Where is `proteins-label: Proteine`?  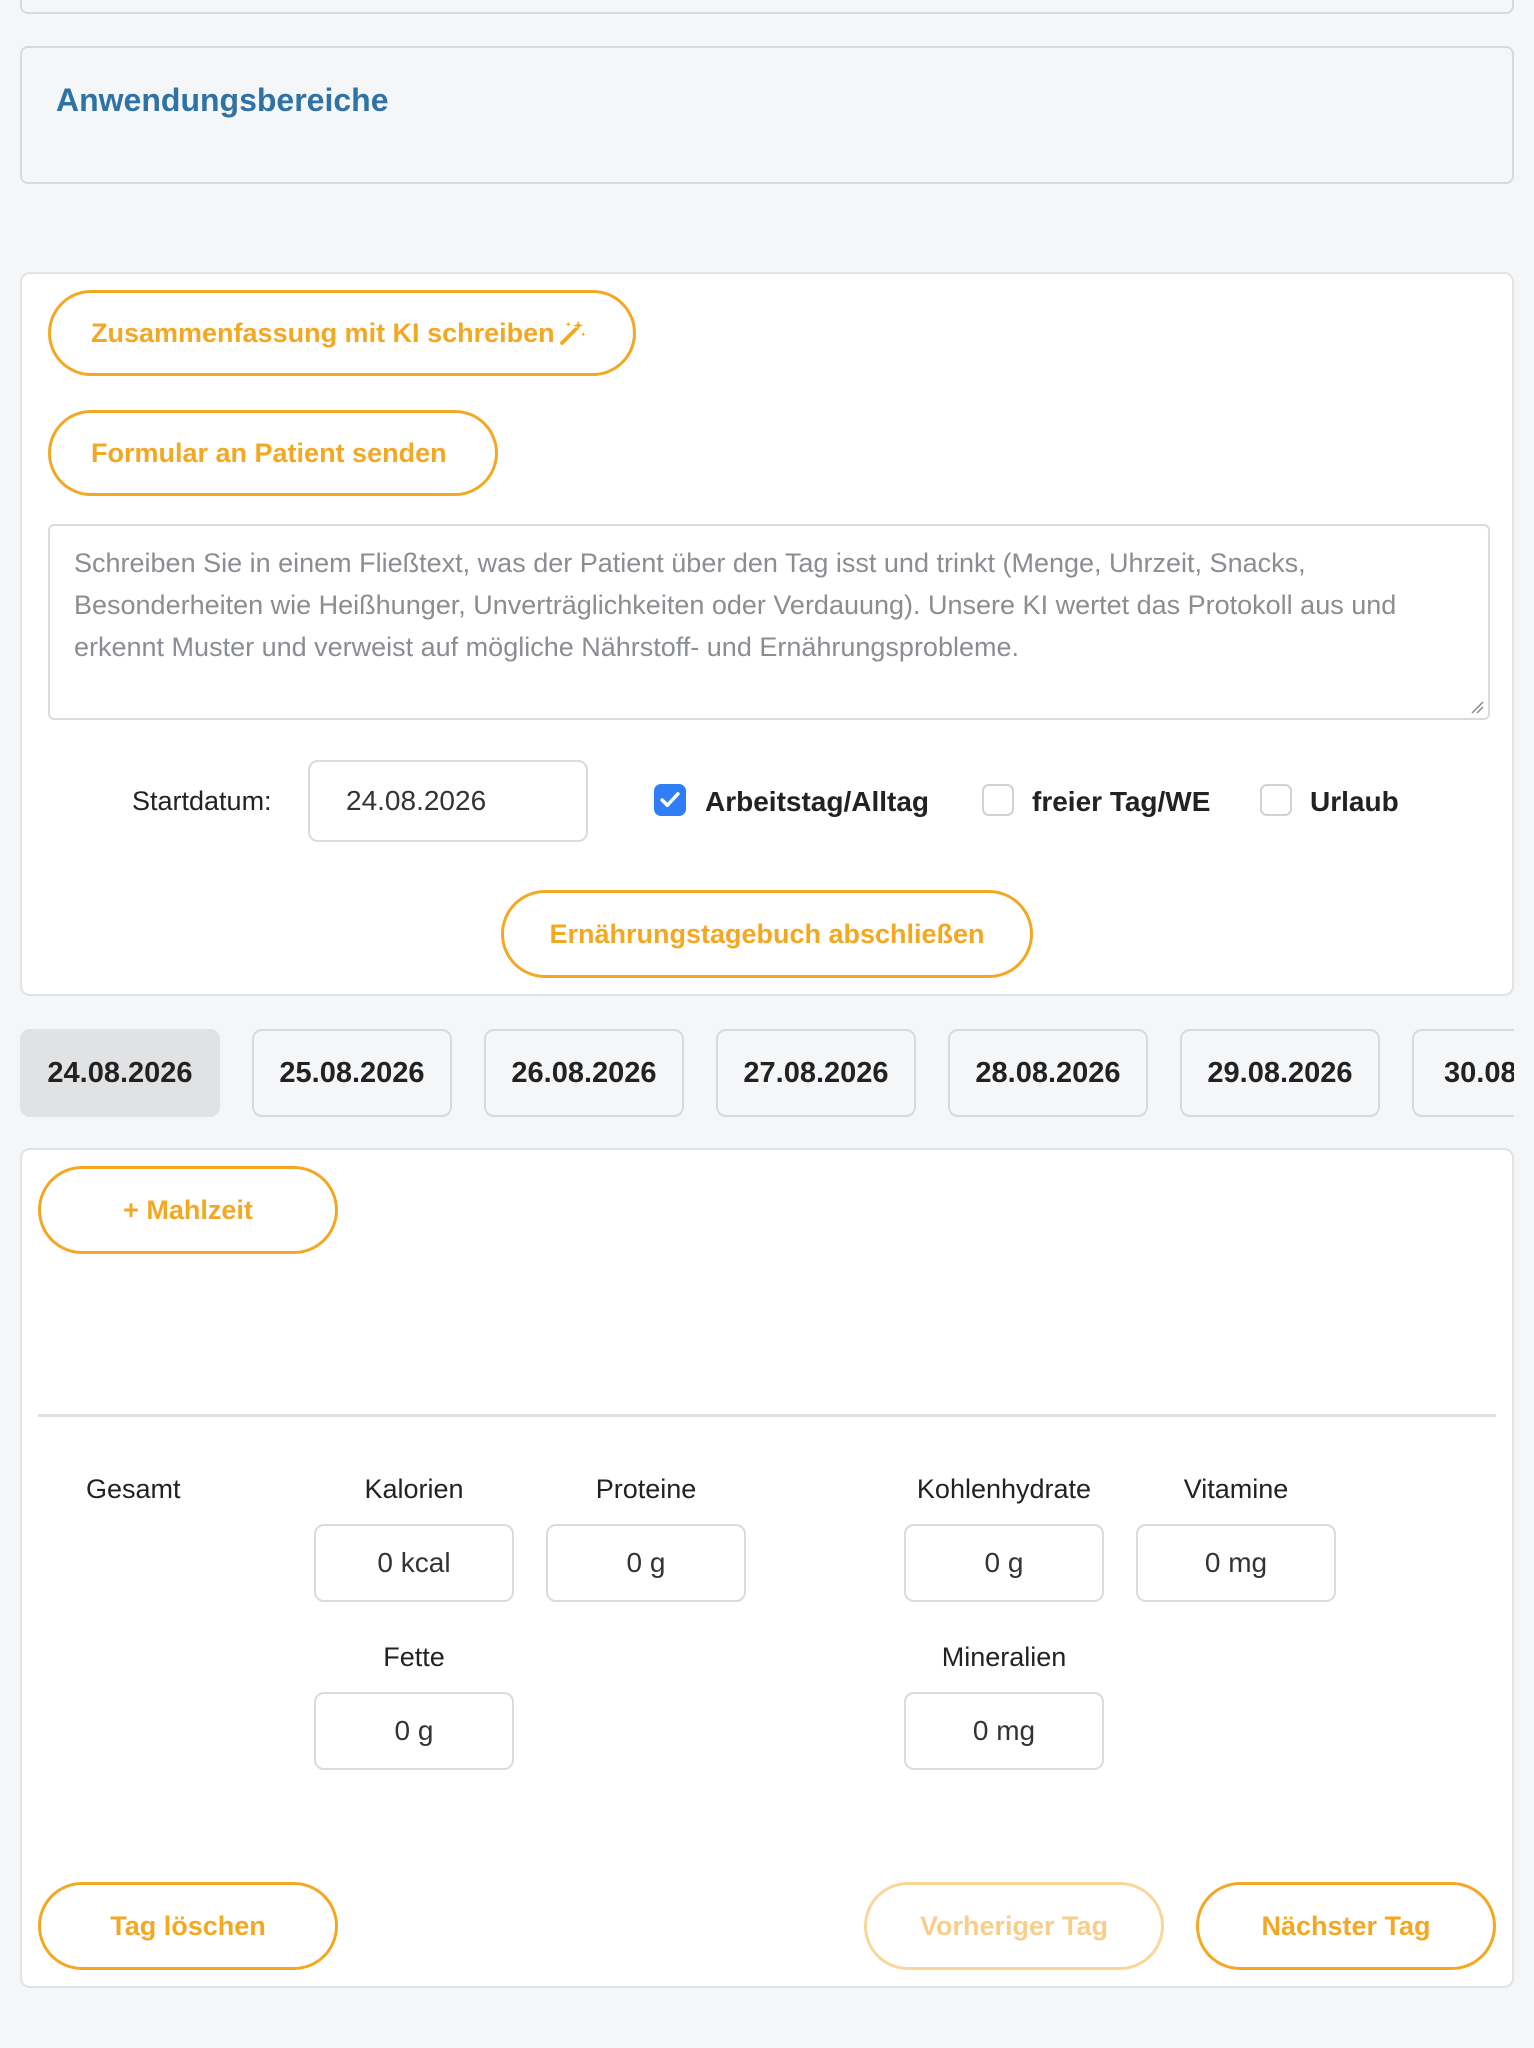
proteins-label: Proteine is located at coordinates (646, 1489).